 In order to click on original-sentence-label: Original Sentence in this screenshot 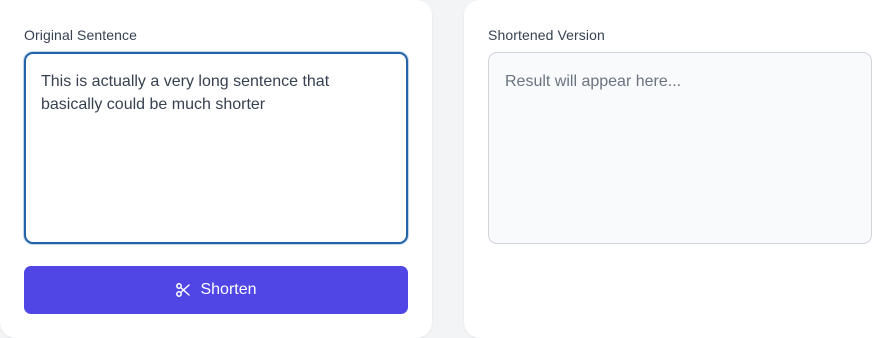, I will do `click(80, 35)`.